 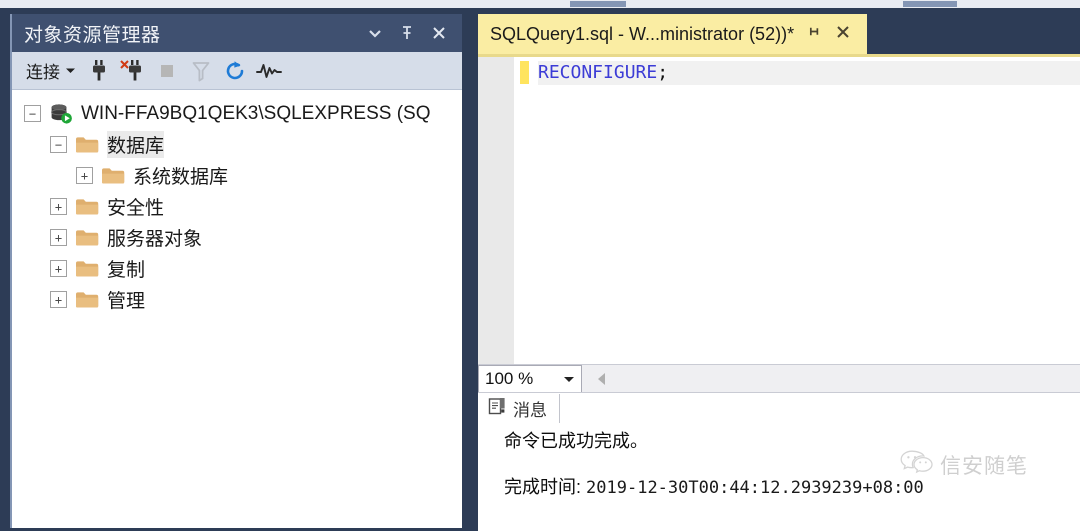 What do you see at coordinates (755, 488) in the screenshot?
I see `completion-time-value: 2019-12-30T00:44:12.2939239+08:00` at bounding box center [755, 488].